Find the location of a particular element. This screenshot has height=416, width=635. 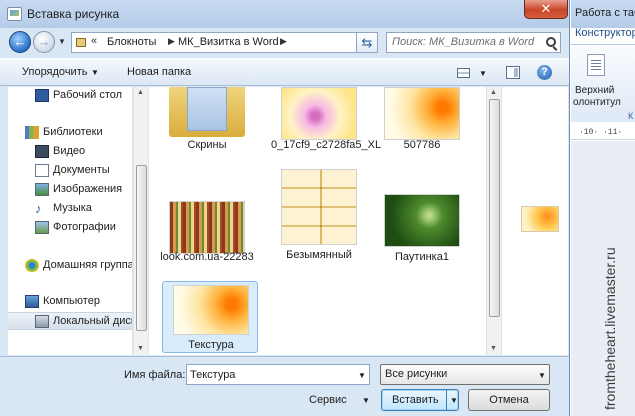

nav-item-local-disk: Локальный диск is located at coordinates (70, 321).